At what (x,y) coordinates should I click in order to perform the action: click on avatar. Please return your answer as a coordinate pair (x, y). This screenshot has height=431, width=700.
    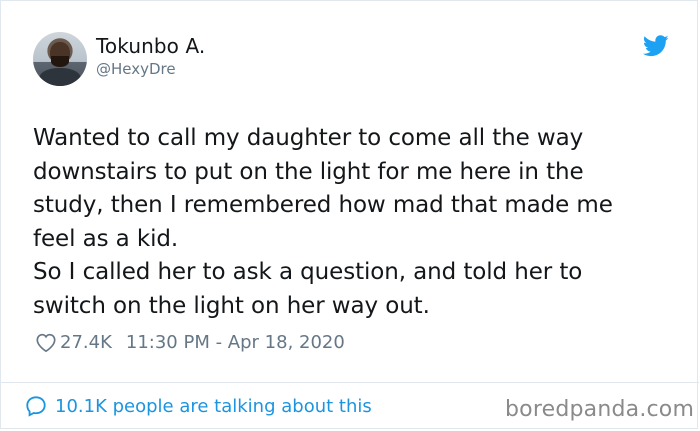
    Looking at the image, I should click on (60, 59).